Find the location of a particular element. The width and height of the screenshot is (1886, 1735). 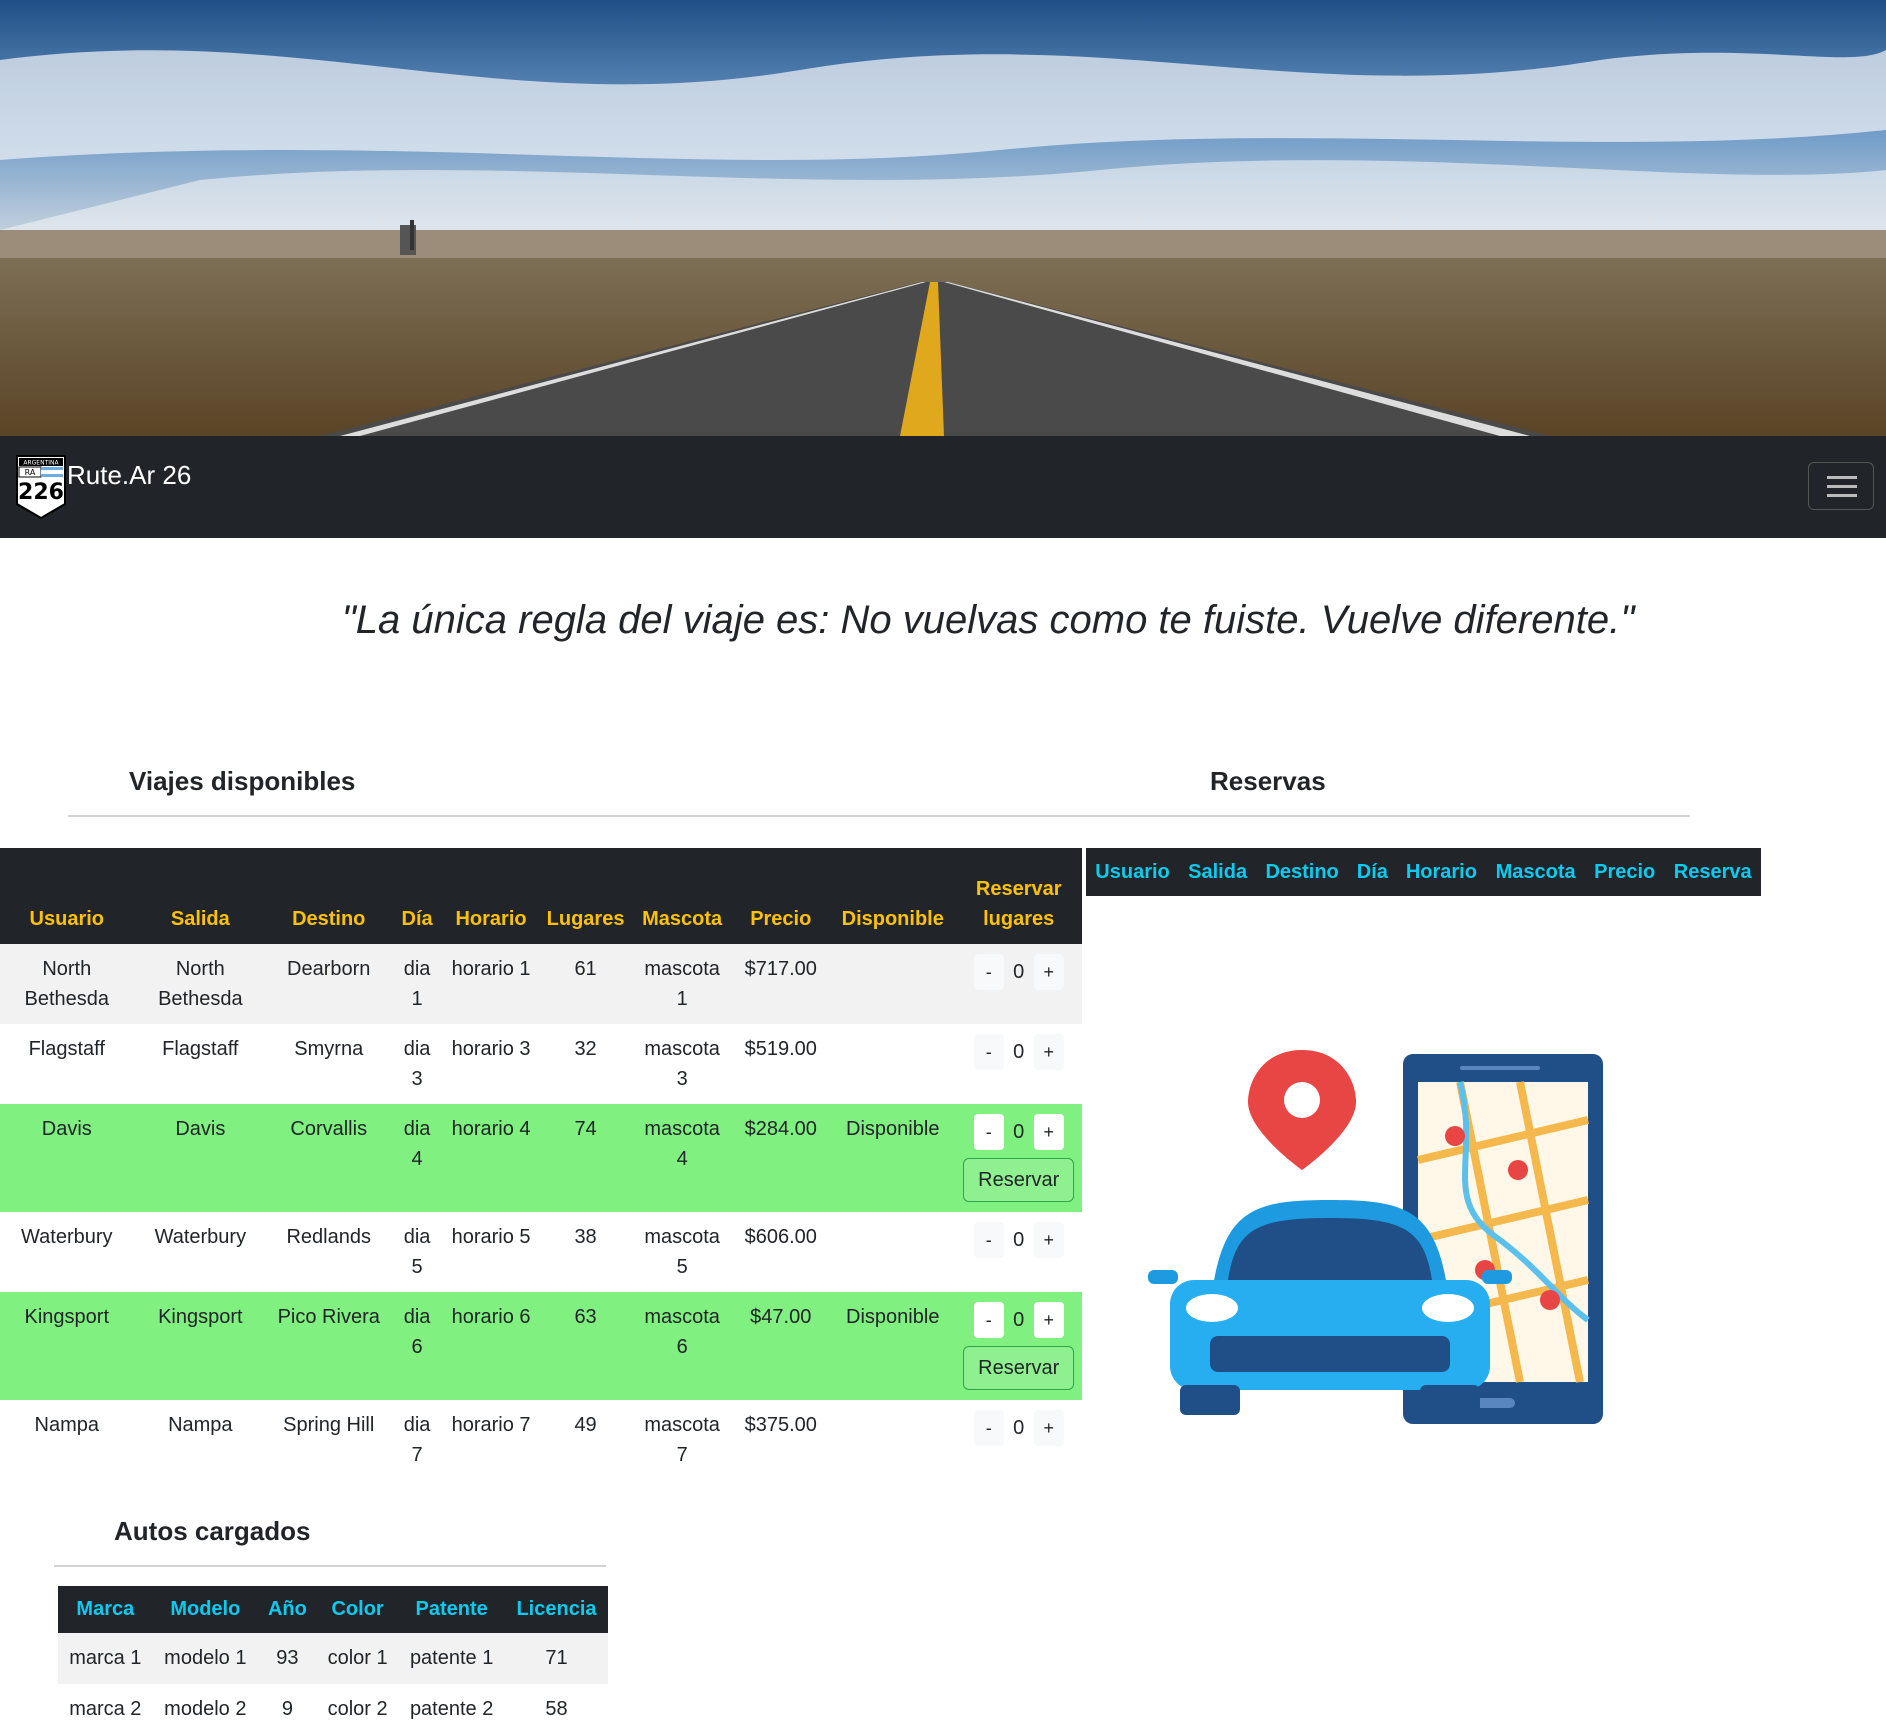

cell-reservar-lugares: -0 + Reservar is located at coordinates (1018, 1346).